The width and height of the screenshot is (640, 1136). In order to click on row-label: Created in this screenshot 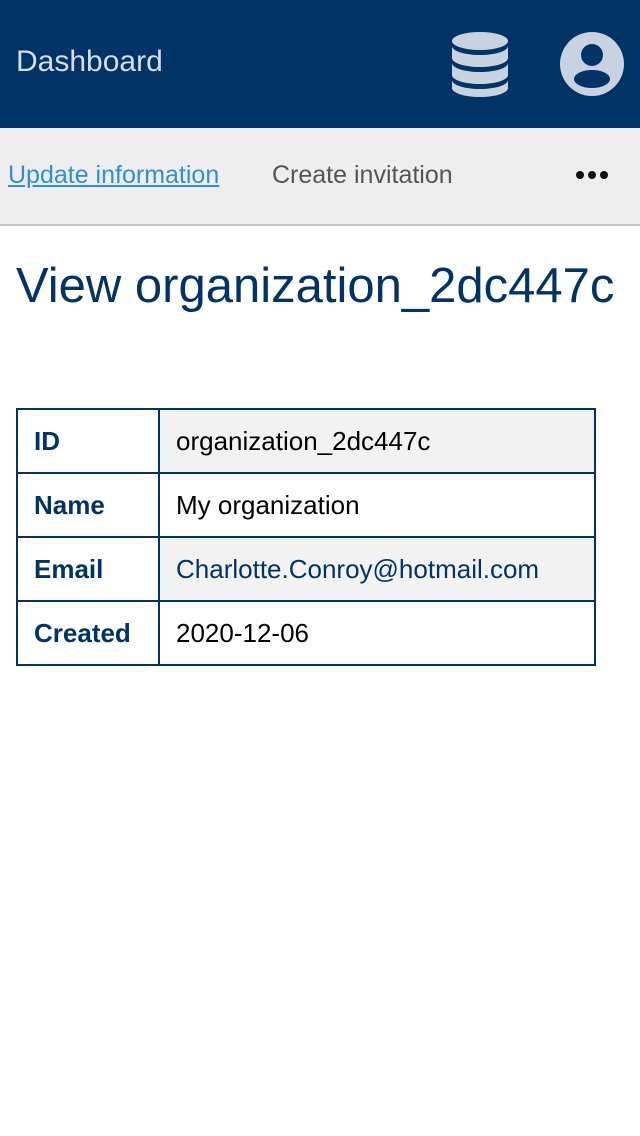, I will do `click(88, 633)`.